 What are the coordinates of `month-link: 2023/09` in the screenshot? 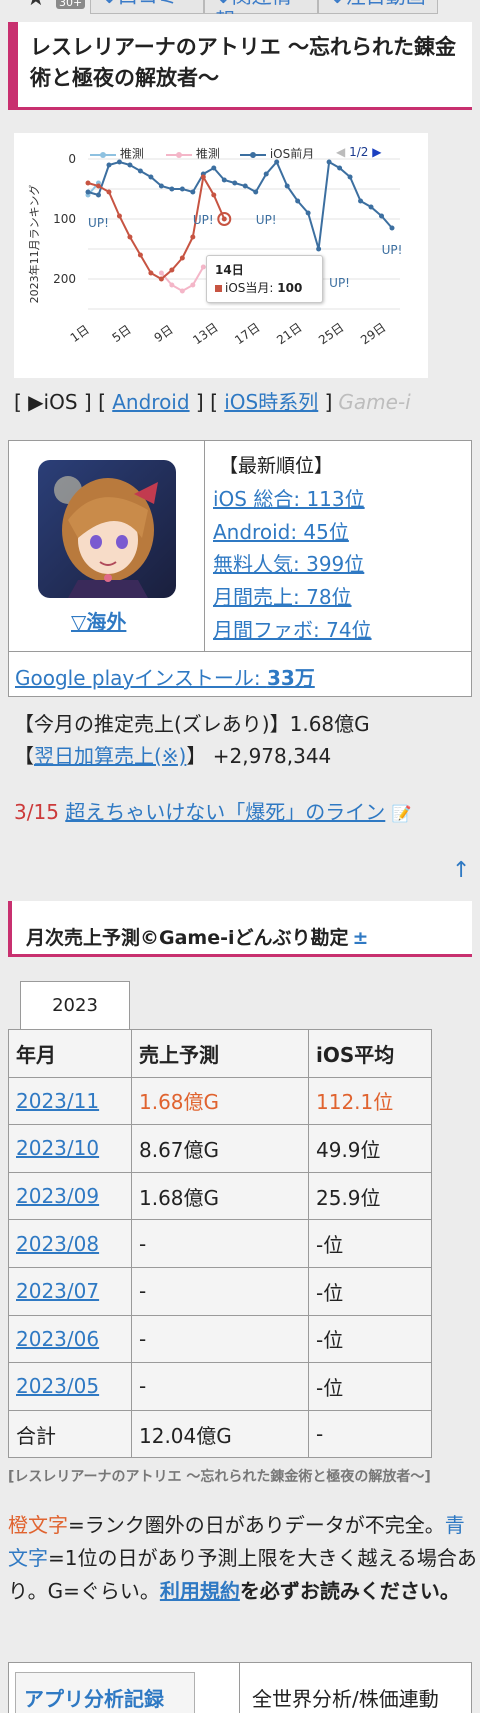 It's located at (57, 1196).